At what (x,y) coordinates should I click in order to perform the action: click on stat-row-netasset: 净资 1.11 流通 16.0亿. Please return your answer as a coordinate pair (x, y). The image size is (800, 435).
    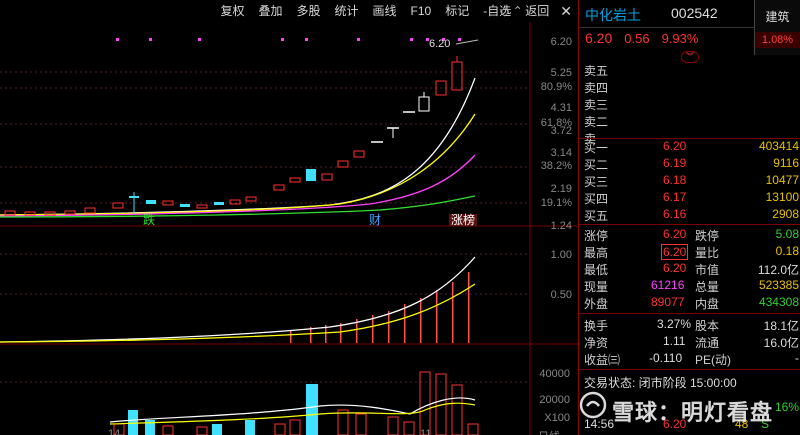
    Looking at the image, I should click on (691, 342).